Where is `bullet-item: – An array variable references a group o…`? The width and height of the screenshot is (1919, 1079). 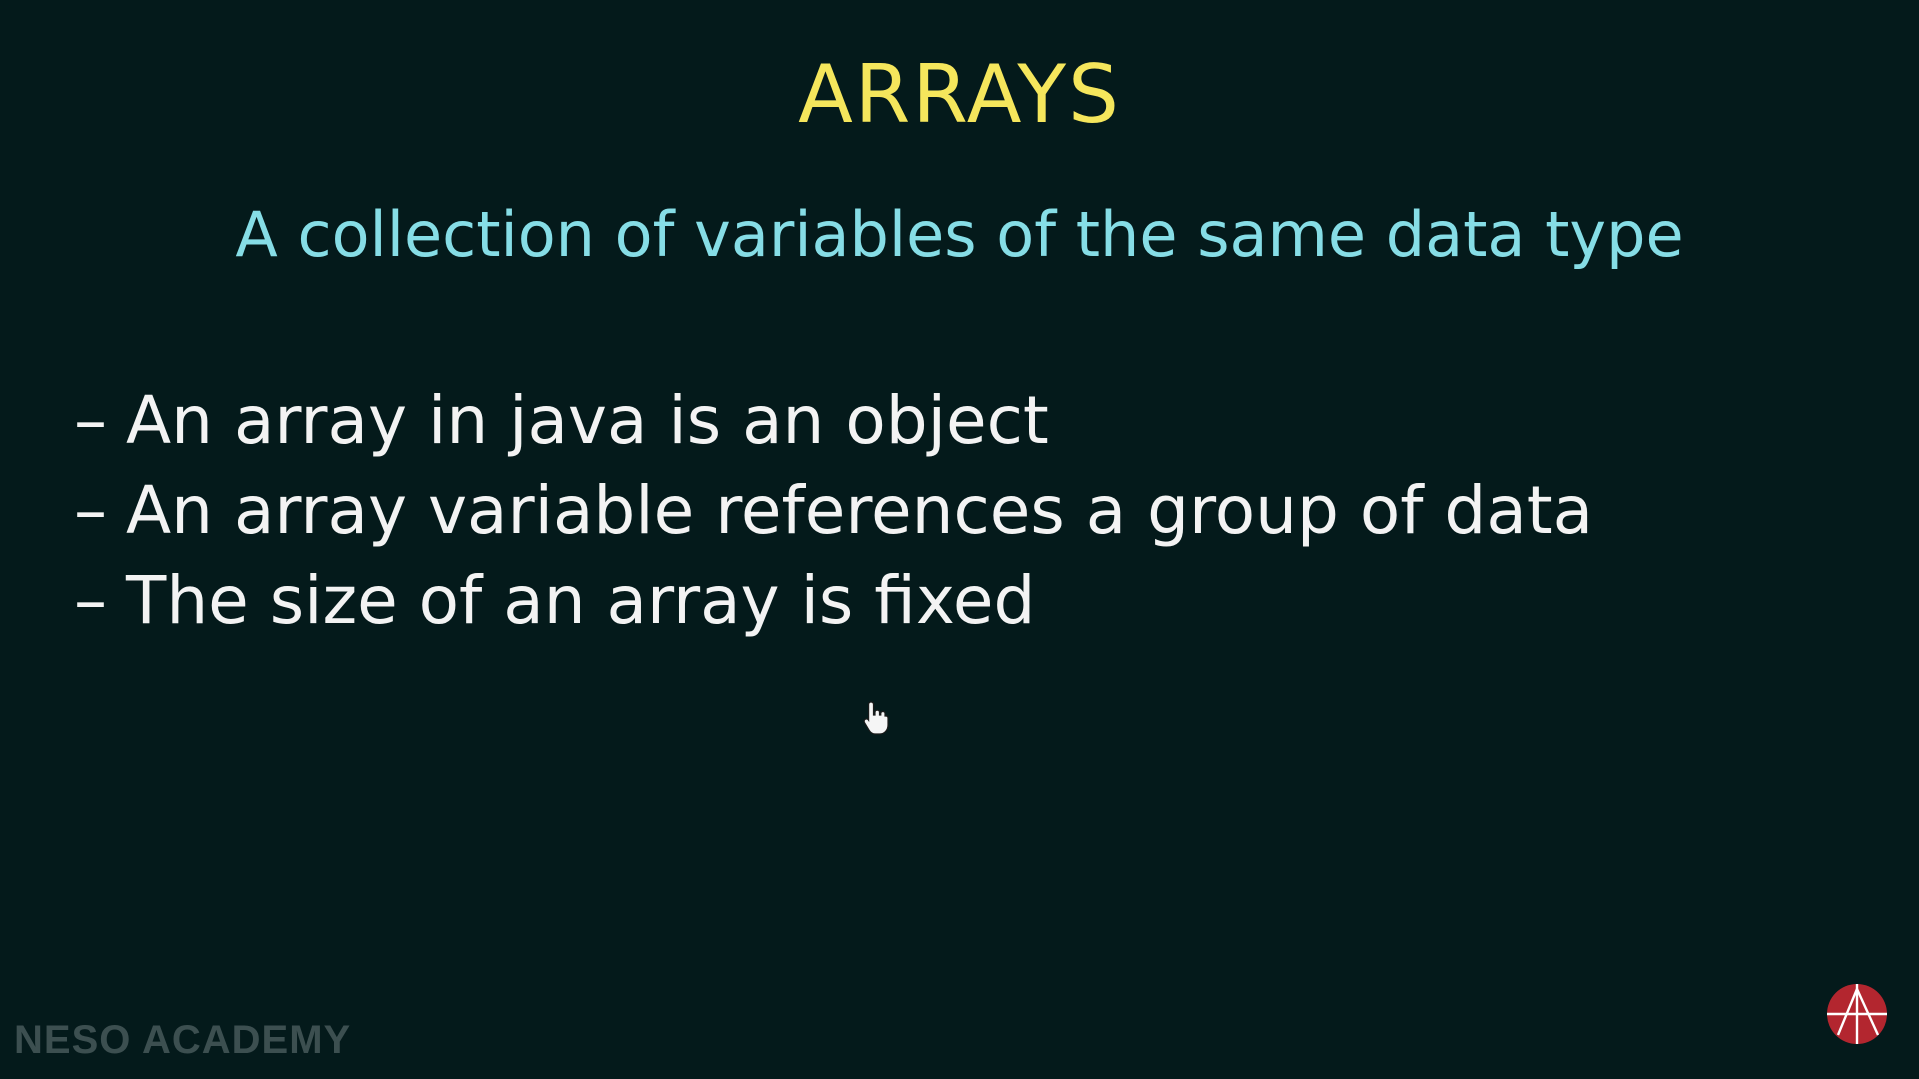 bullet-item: – An array variable references a group o… is located at coordinates (833, 517).